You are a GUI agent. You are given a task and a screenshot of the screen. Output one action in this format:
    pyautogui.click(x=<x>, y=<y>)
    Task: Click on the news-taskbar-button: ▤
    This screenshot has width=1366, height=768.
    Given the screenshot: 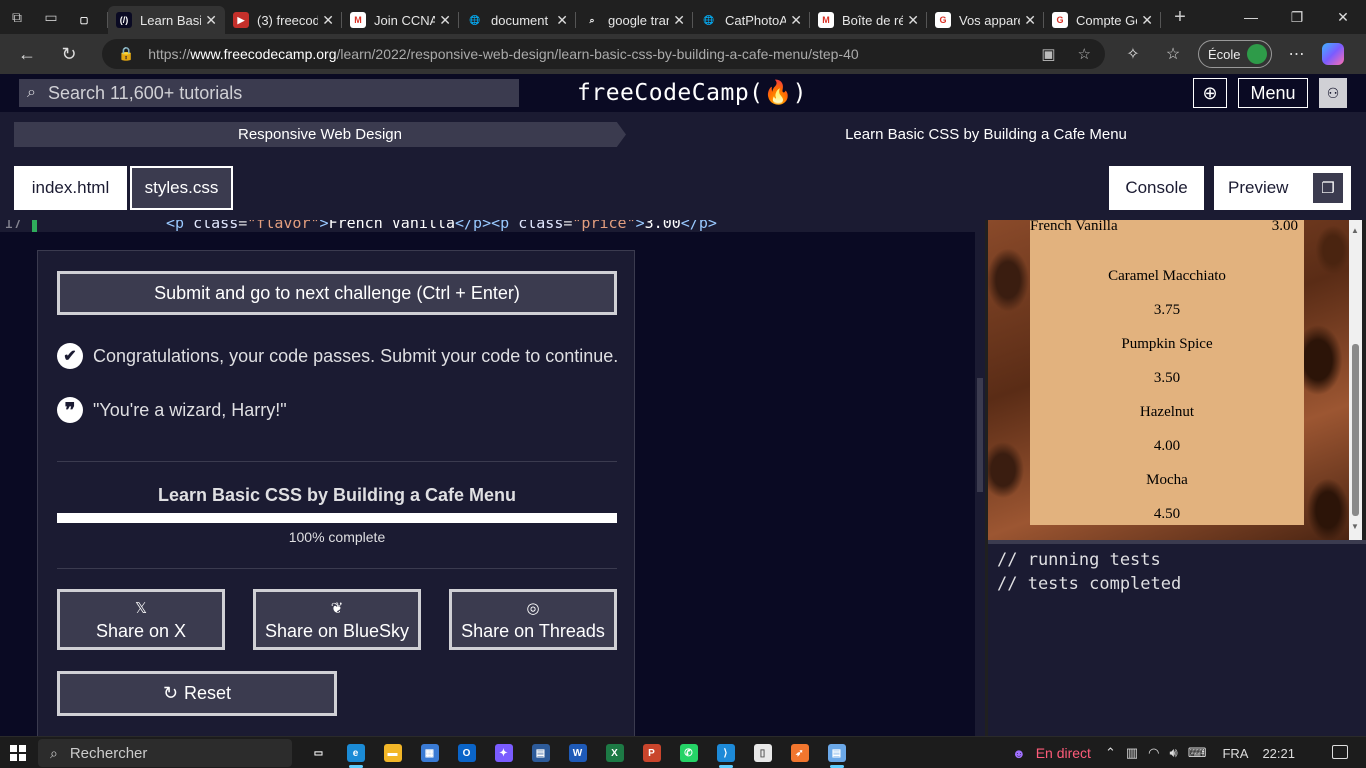 What is the action you would take?
    pyautogui.click(x=540, y=752)
    